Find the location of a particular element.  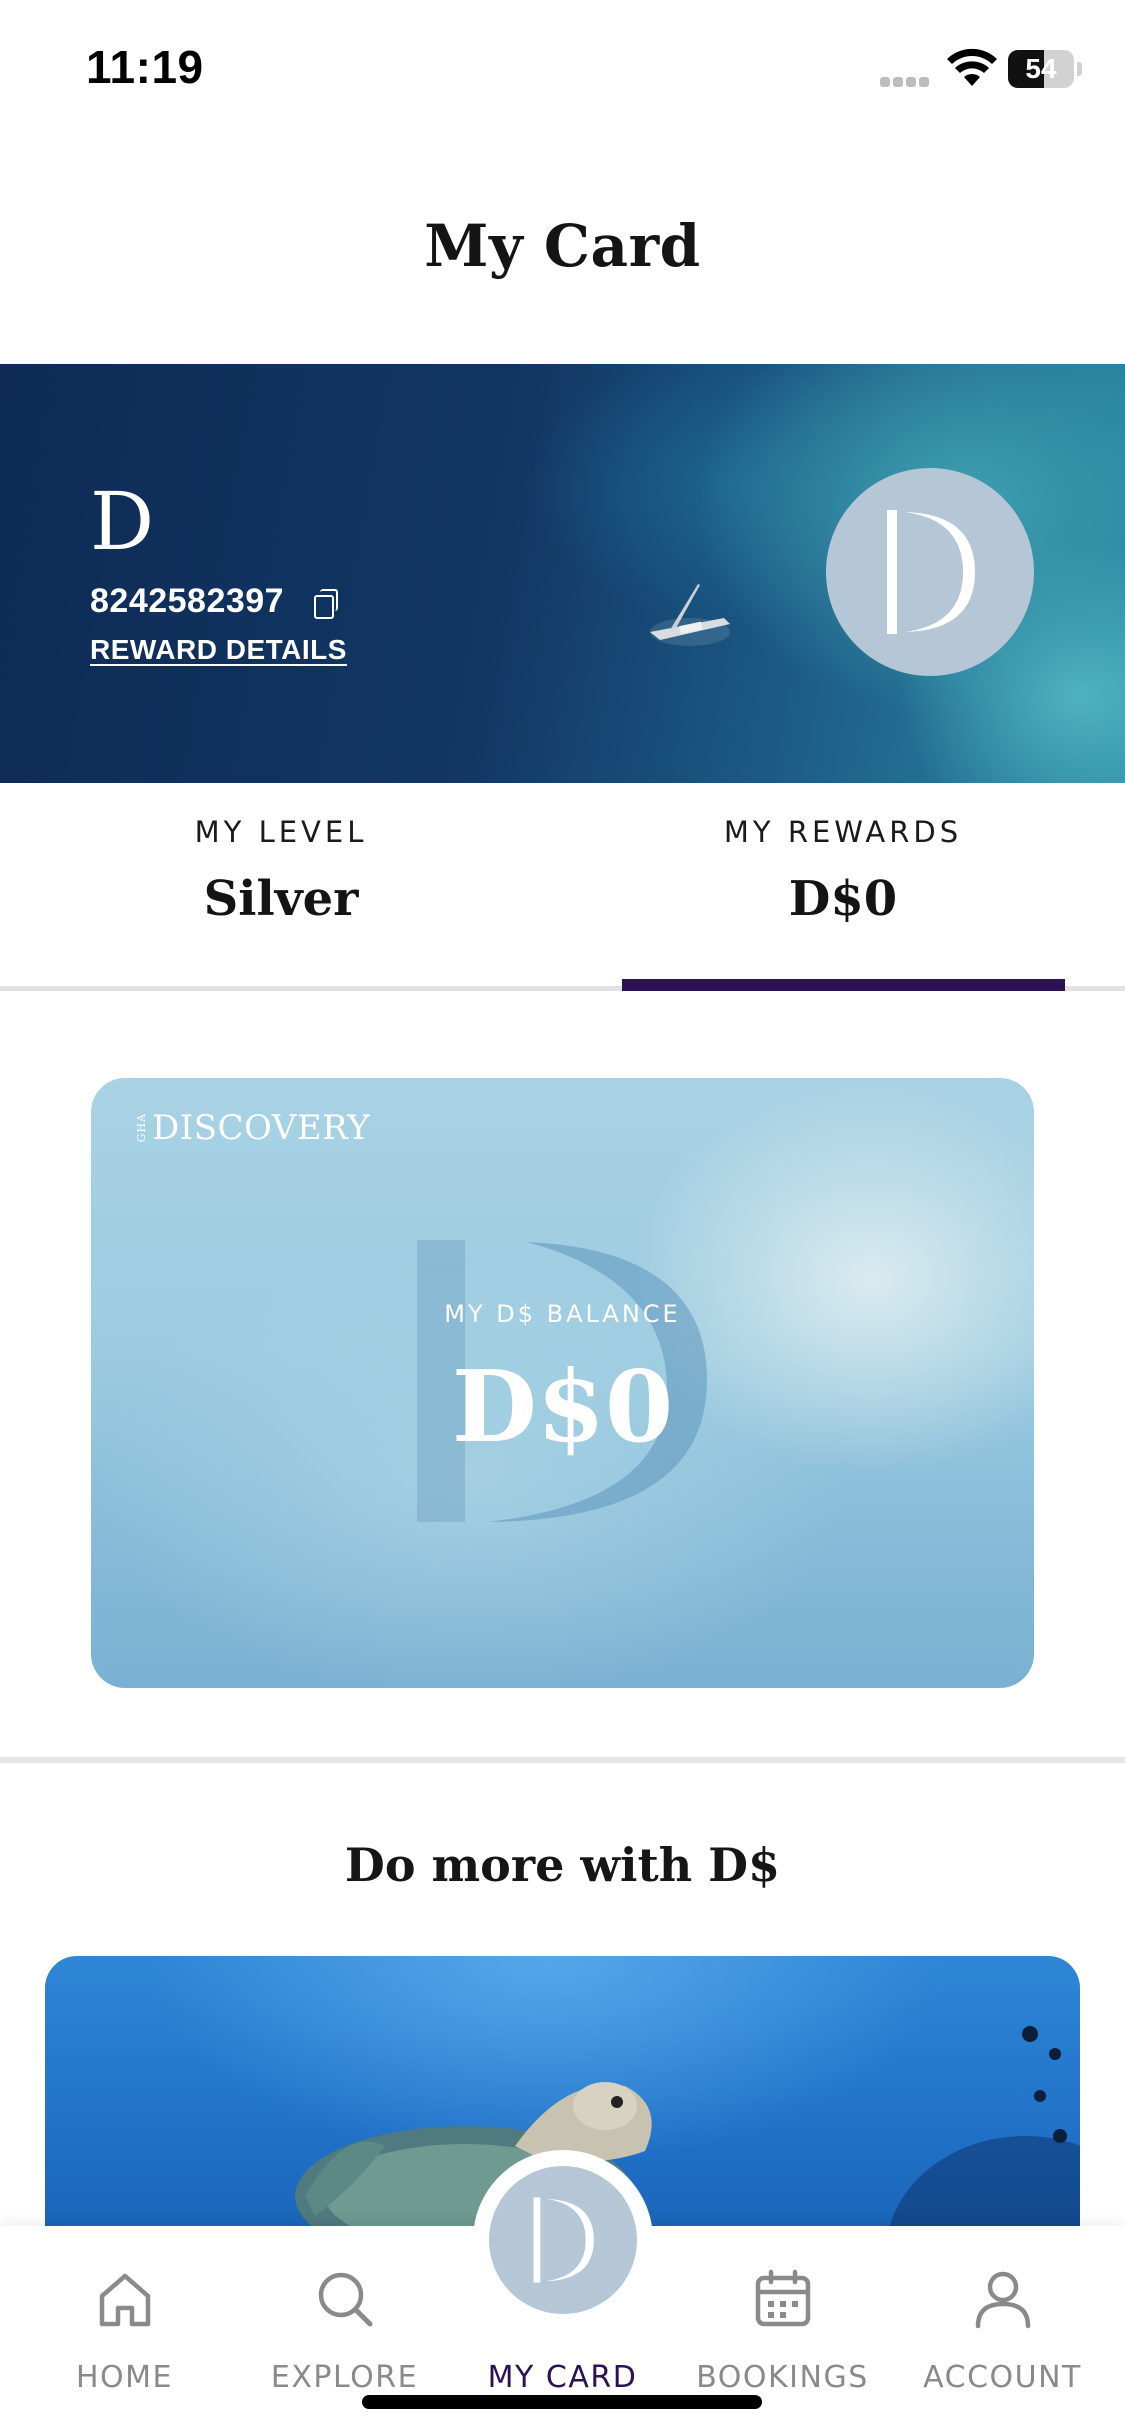

card-brand-prefix: GHA is located at coordinates (141, 1128).